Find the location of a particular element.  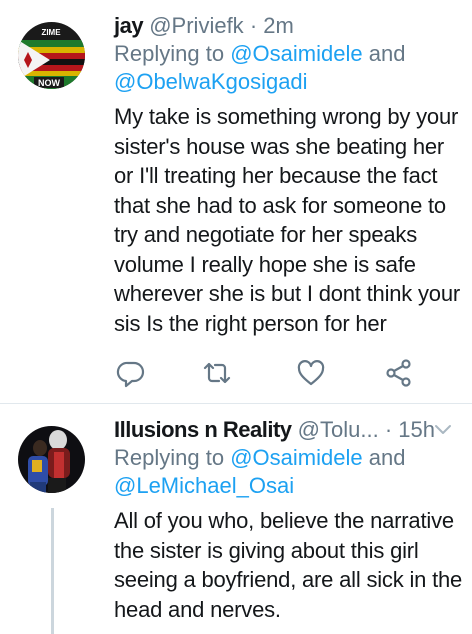

retweet-icon is located at coordinates (217, 373).